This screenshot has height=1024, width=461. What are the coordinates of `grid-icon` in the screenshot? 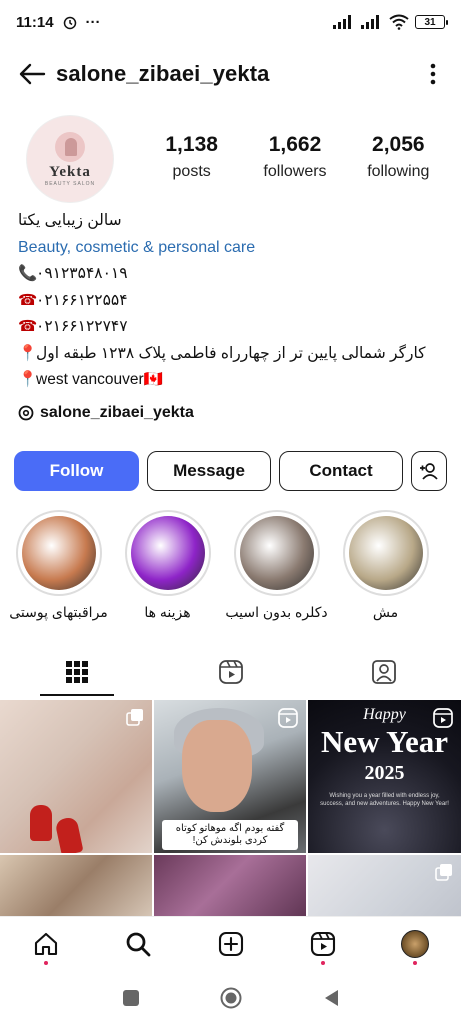 It's located at (76, 672).